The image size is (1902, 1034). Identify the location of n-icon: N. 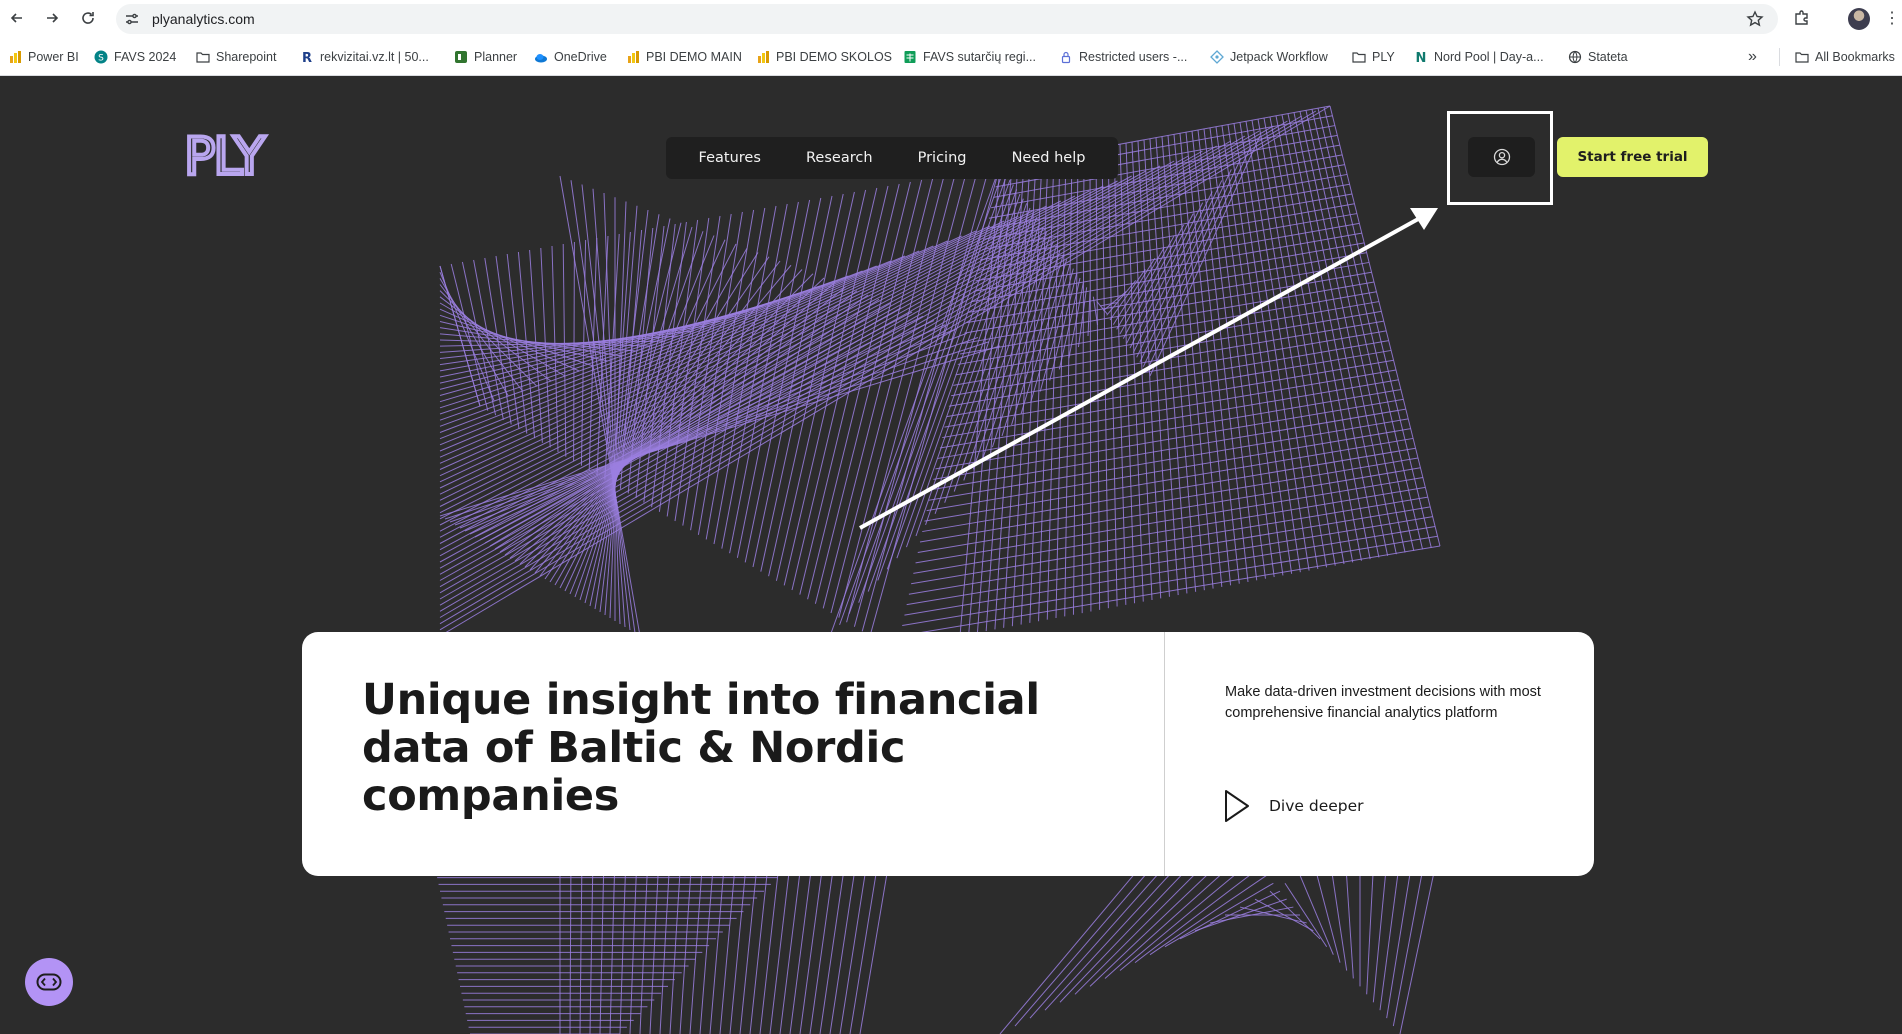
(1421, 57).